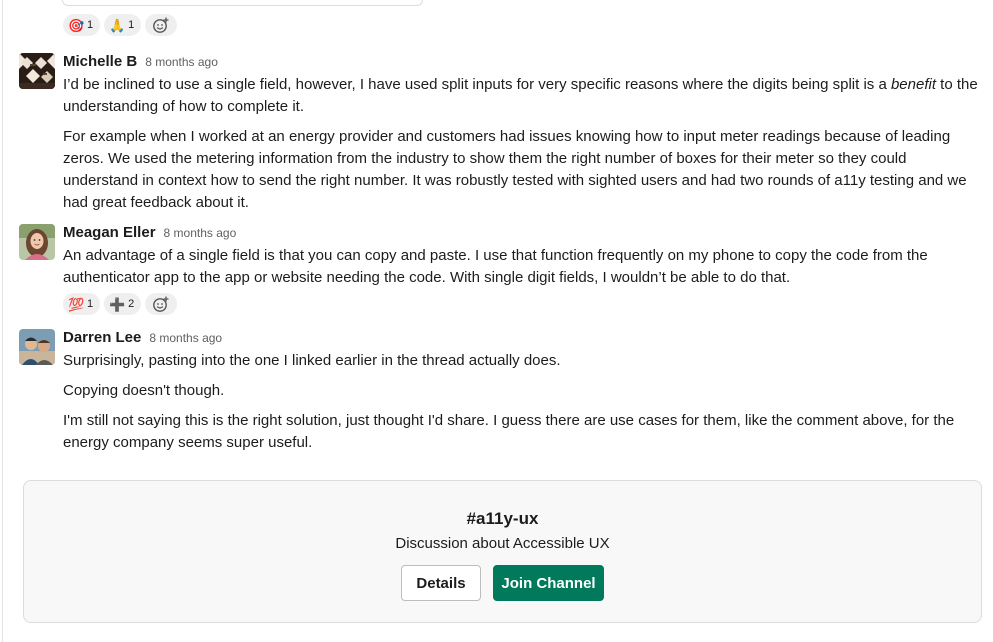  What do you see at coordinates (109, 232) in the screenshot?
I see `author-name: Meagan Eller` at bounding box center [109, 232].